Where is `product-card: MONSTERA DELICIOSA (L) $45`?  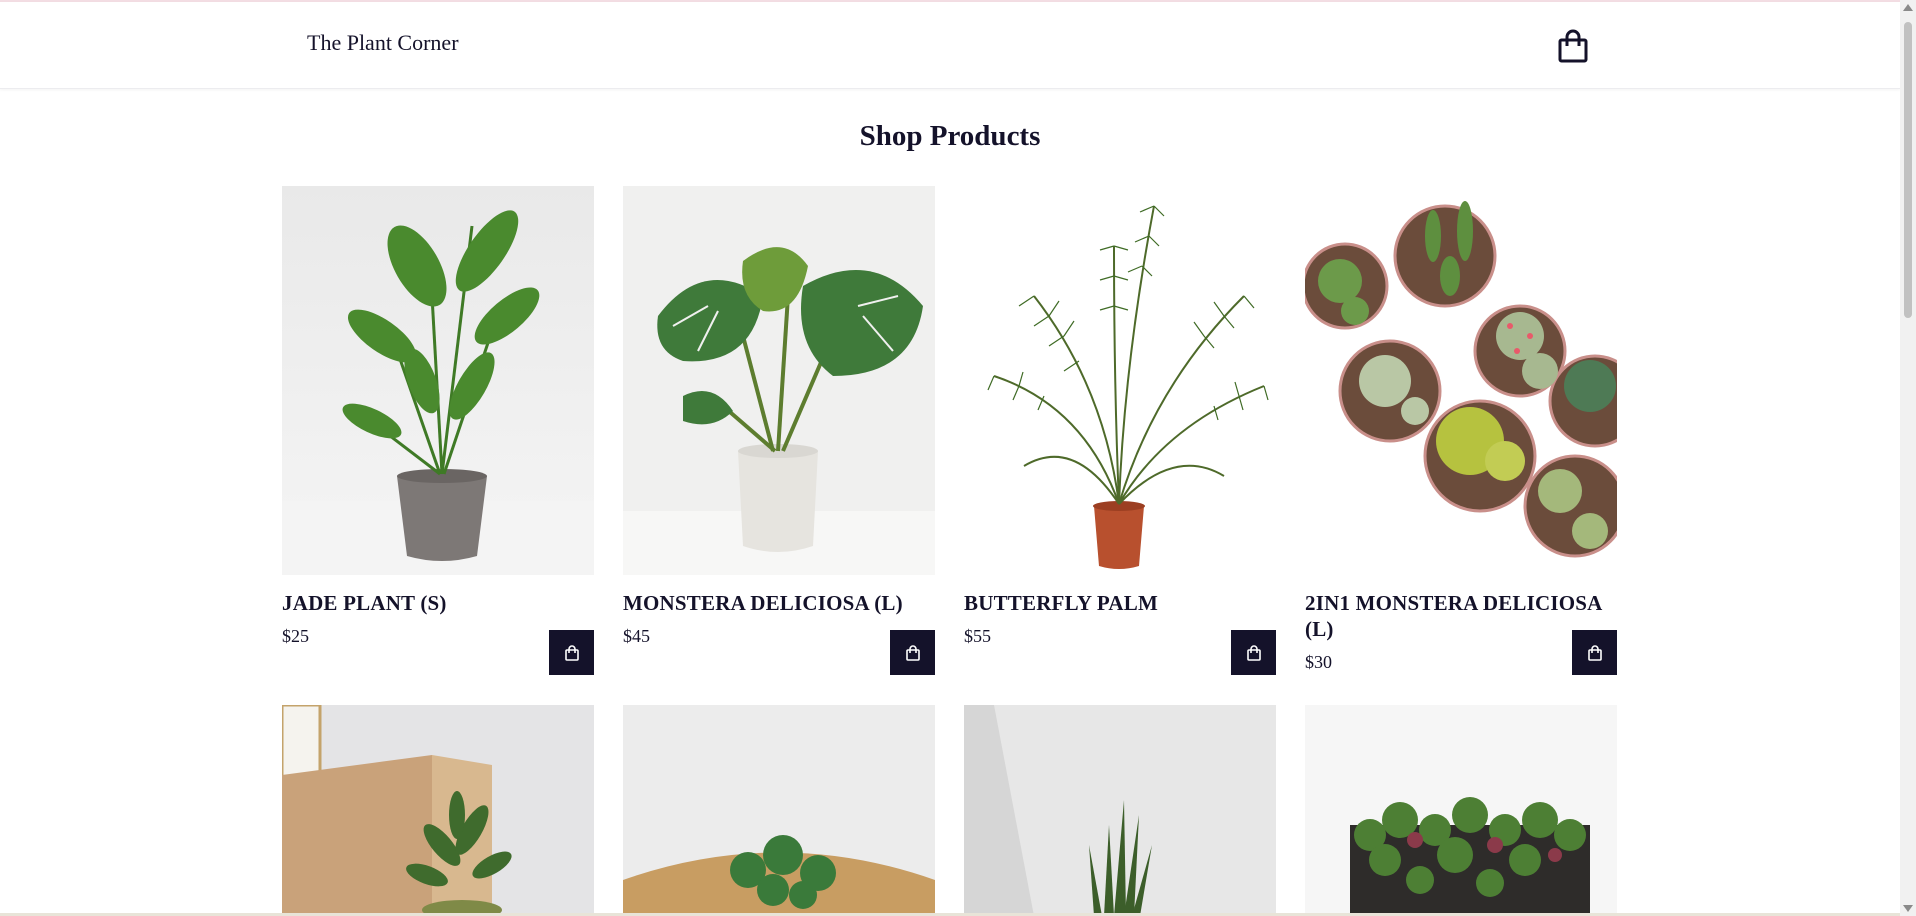
product-card: MONSTERA DELICIOSA (L) $45 is located at coordinates (779, 430).